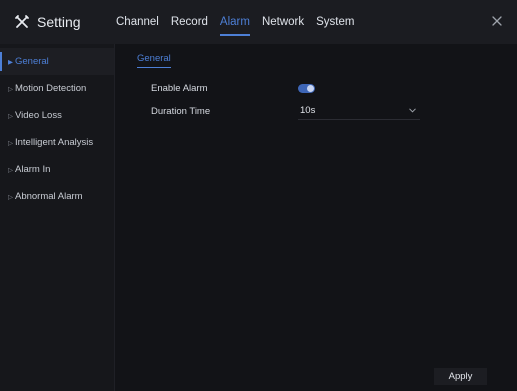  Describe the element at coordinates (32, 61) in the screenshot. I see `sidebar-item-label: General` at that location.